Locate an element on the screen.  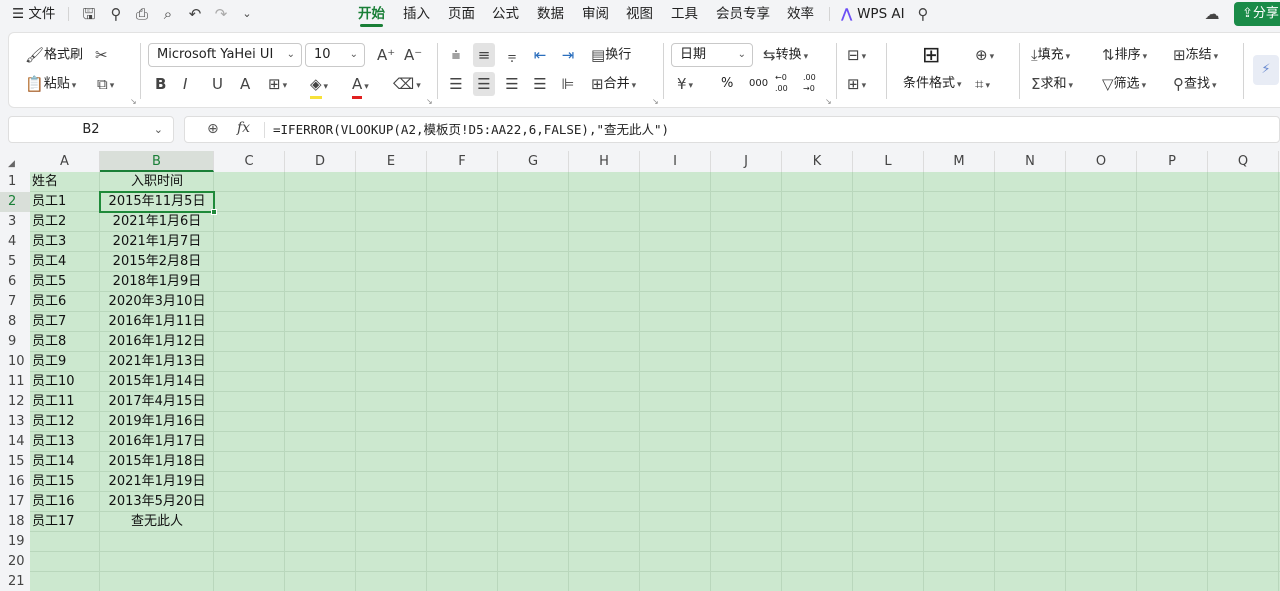
tab-tools: 工具 is located at coordinates (684, 14).